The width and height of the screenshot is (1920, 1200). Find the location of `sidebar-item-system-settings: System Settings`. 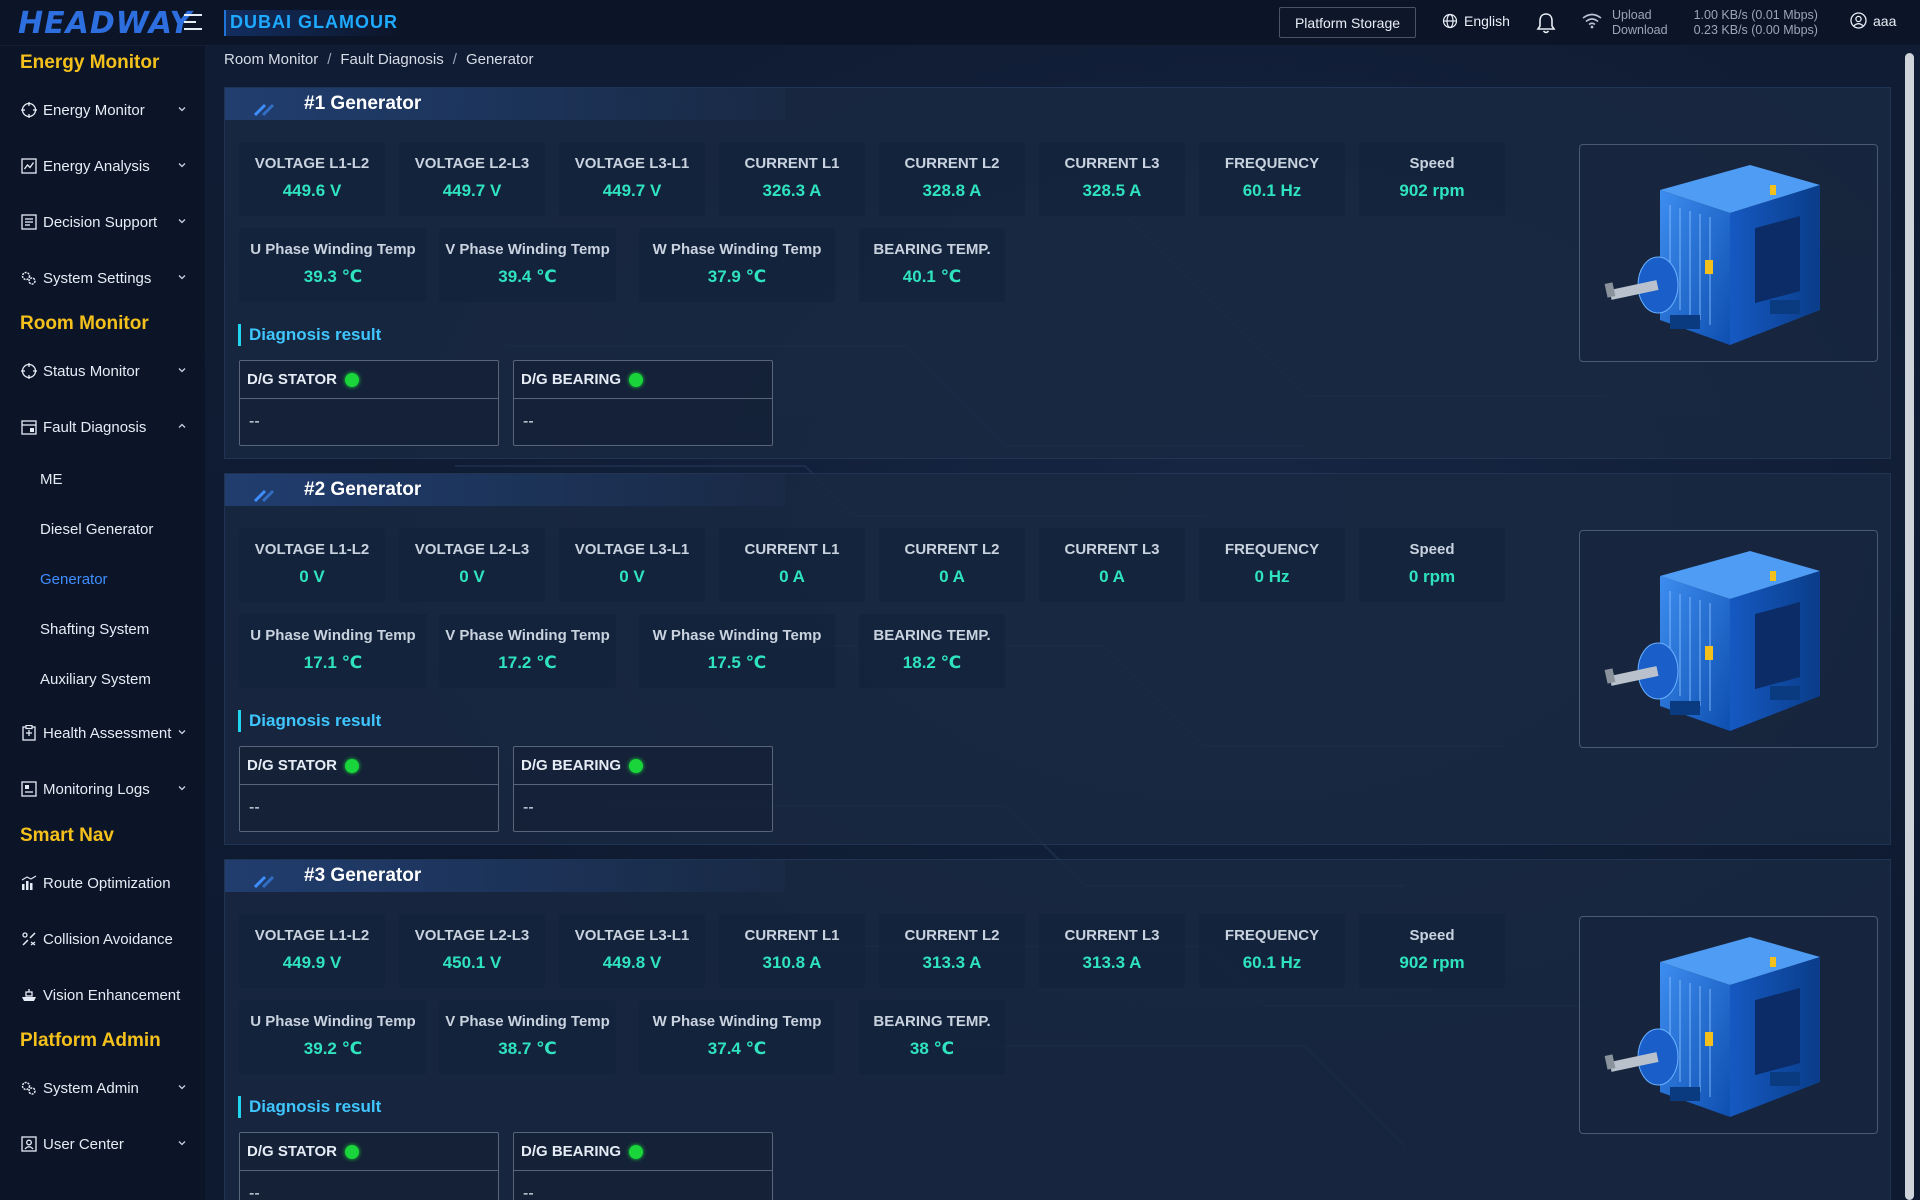

sidebar-item-system-settings: System Settings is located at coordinates (102, 278).